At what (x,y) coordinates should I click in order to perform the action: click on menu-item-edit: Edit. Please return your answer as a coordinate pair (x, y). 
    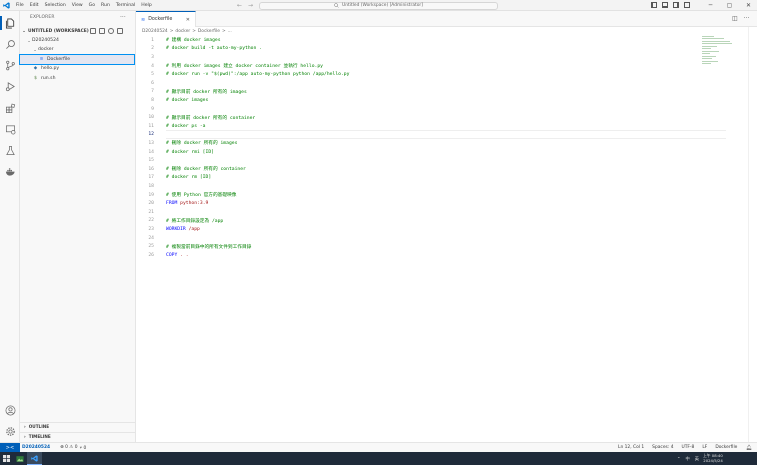
    Looking at the image, I should click on (34, 5).